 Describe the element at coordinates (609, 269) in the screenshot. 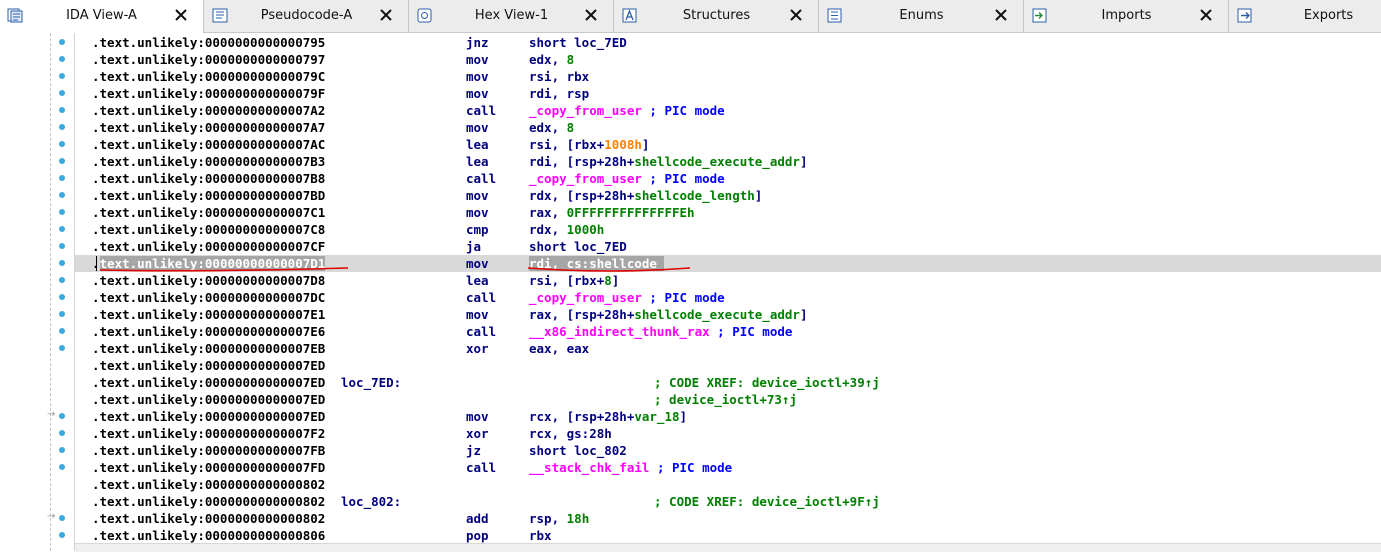

I see `annotation-underline-operand` at that location.